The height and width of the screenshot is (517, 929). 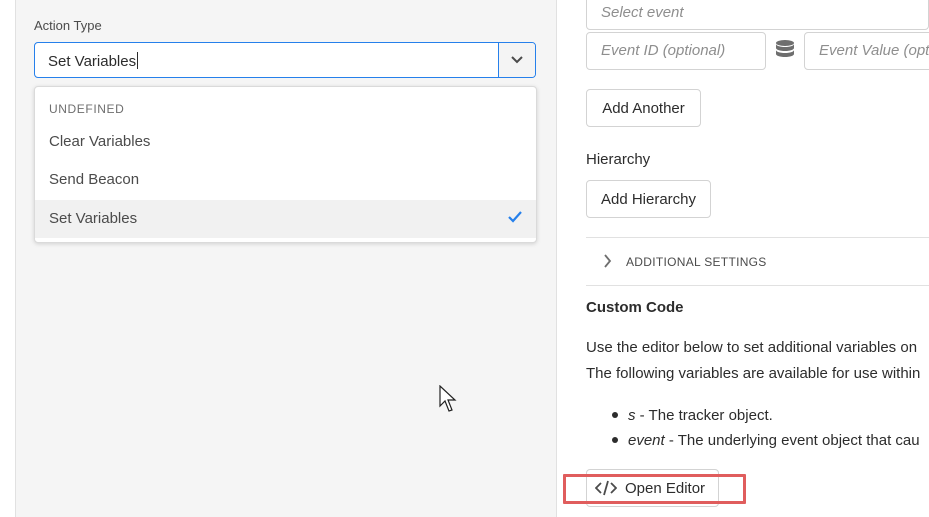 What do you see at coordinates (757, 15) in the screenshot?
I see `select-event-field: Select event` at bounding box center [757, 15].